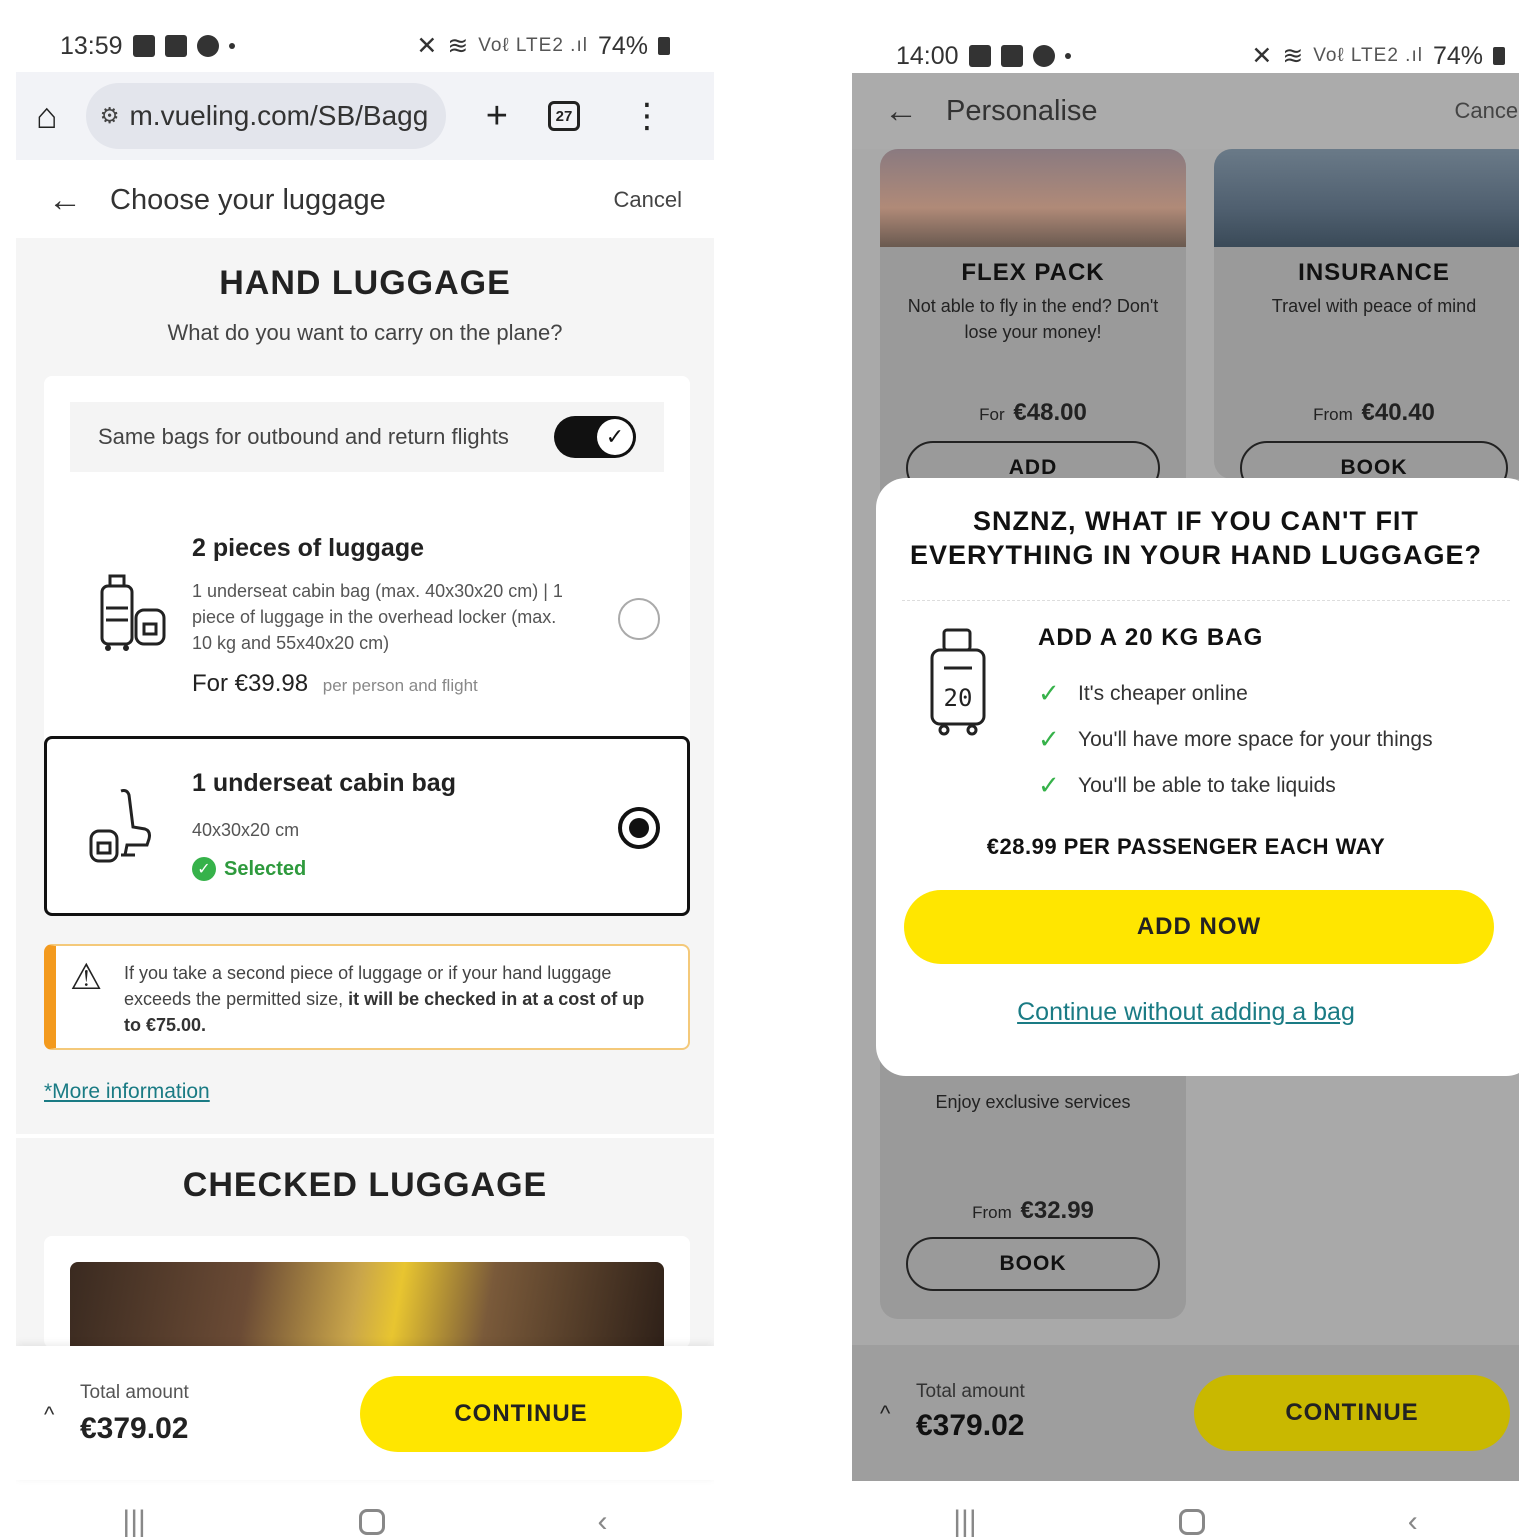 The width and height of the screenshot is (1519, 1539). What do you see at coordinates (958, 682) in the screenshot?
I see `suitcase-20-icon: 20` at bounding box center [958, 682].